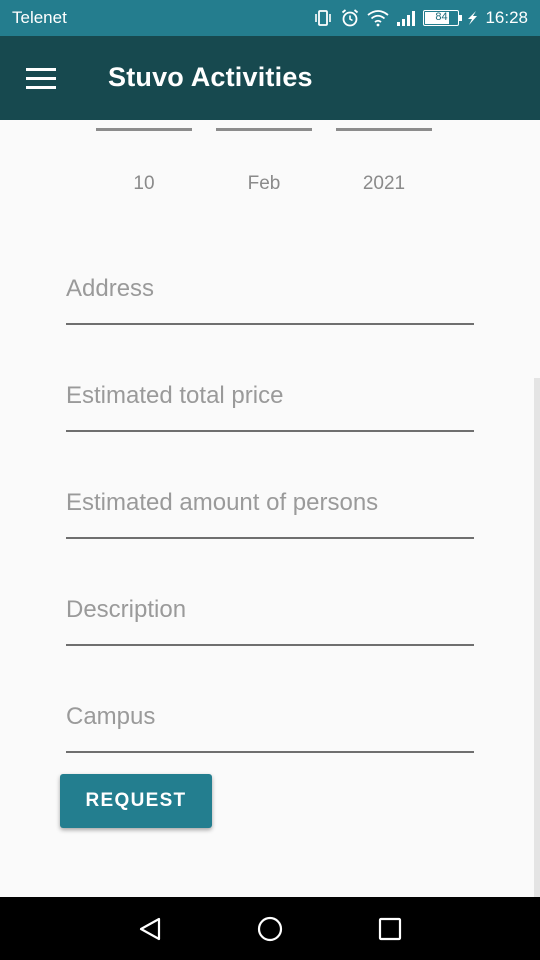  Describe the element at coordinates (270, 300) in the screenshot. I see `address-field: Address` at that location.